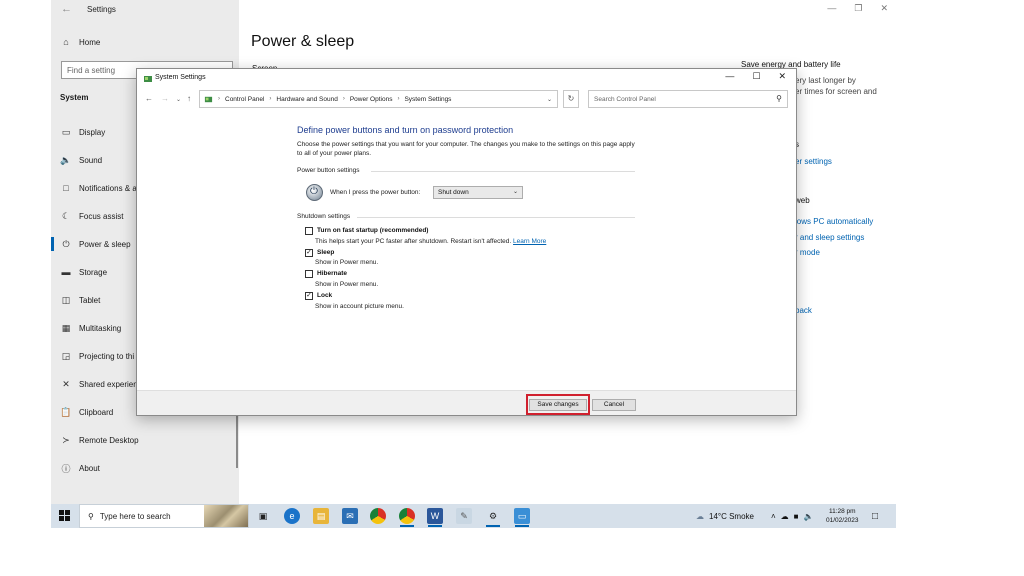 The width and height of the screenshot is (1024, 576). Describe the element at coordinates (91, 160) in the screenshot. I see `sidebar-item-label: Sound` at that location.